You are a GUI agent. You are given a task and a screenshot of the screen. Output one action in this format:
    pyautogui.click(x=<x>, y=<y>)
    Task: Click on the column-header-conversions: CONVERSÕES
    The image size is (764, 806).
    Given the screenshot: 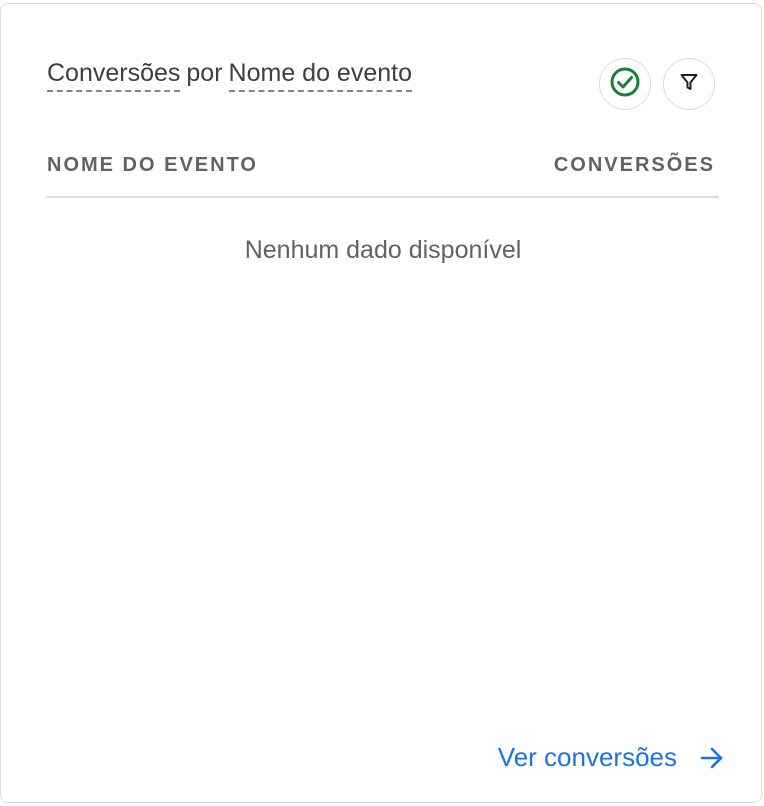 What is the action you would take?
    pyautogui.click(x=634, y=165)
    